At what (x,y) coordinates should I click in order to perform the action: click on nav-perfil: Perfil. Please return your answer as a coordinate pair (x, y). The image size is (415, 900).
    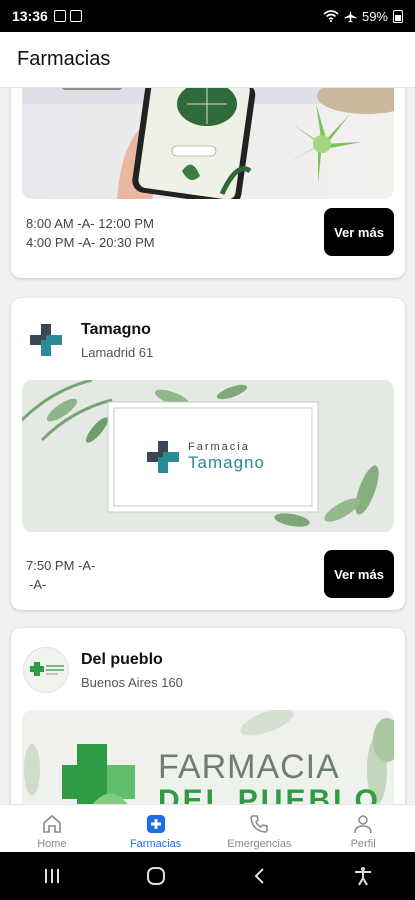
    Looking at the image, I should click on (363, 828).